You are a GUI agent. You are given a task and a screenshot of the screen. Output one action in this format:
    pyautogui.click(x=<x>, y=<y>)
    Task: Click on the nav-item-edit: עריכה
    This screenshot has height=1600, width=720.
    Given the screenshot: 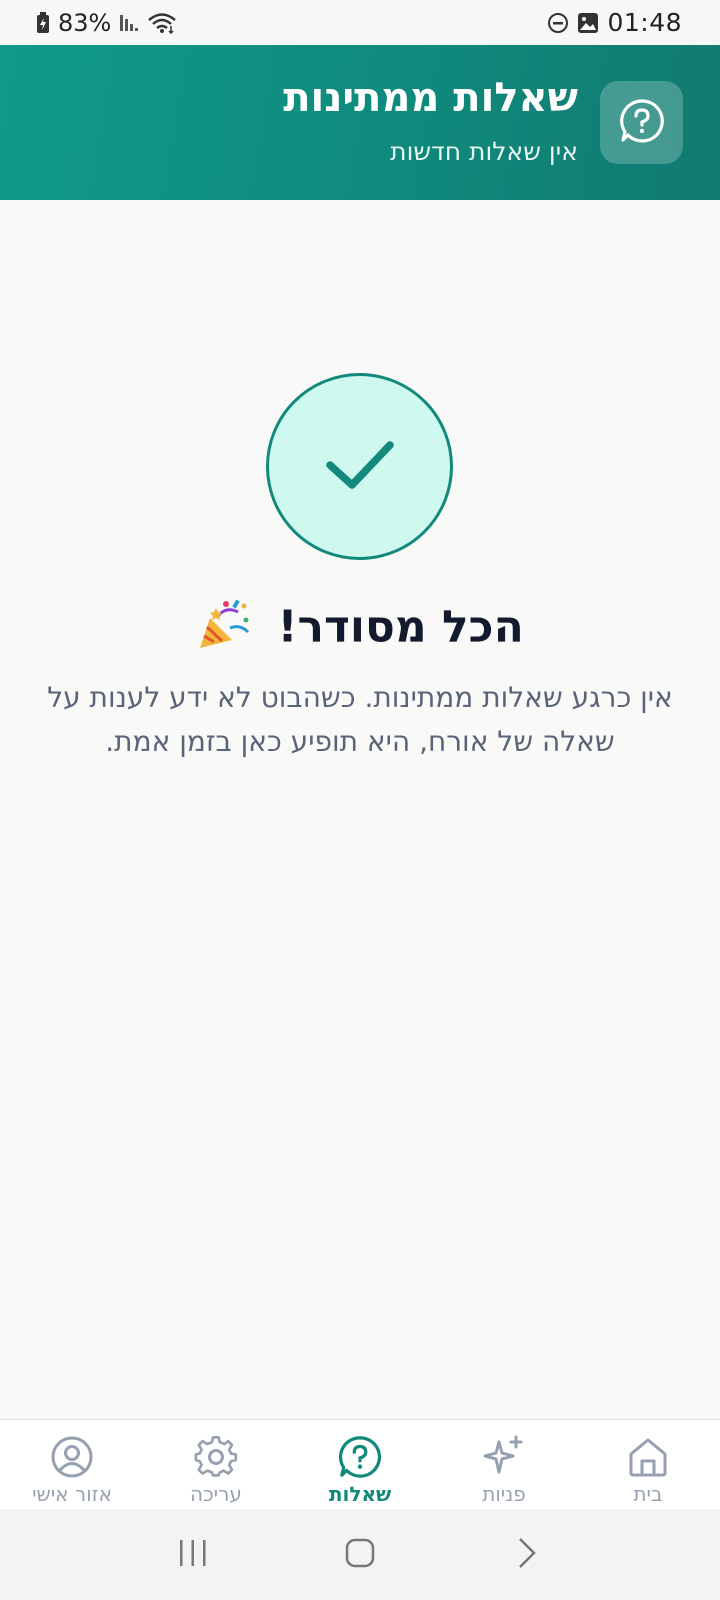 What is the action you would take?
    pyautogui.click(x=216, y=1464)
    